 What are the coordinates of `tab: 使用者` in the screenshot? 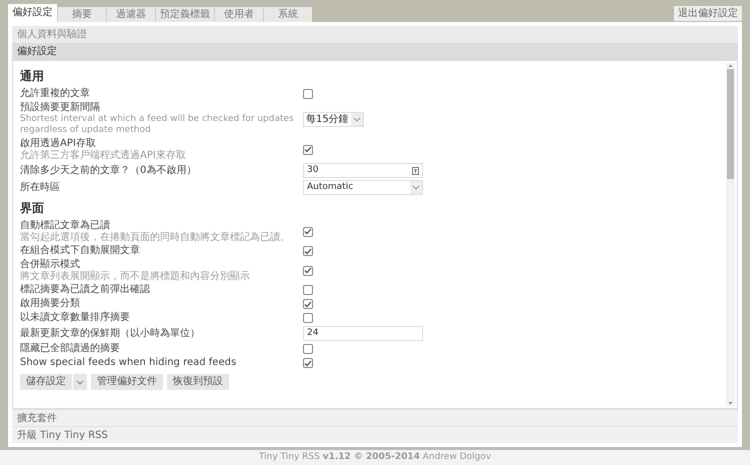 It's located at (238, 14).